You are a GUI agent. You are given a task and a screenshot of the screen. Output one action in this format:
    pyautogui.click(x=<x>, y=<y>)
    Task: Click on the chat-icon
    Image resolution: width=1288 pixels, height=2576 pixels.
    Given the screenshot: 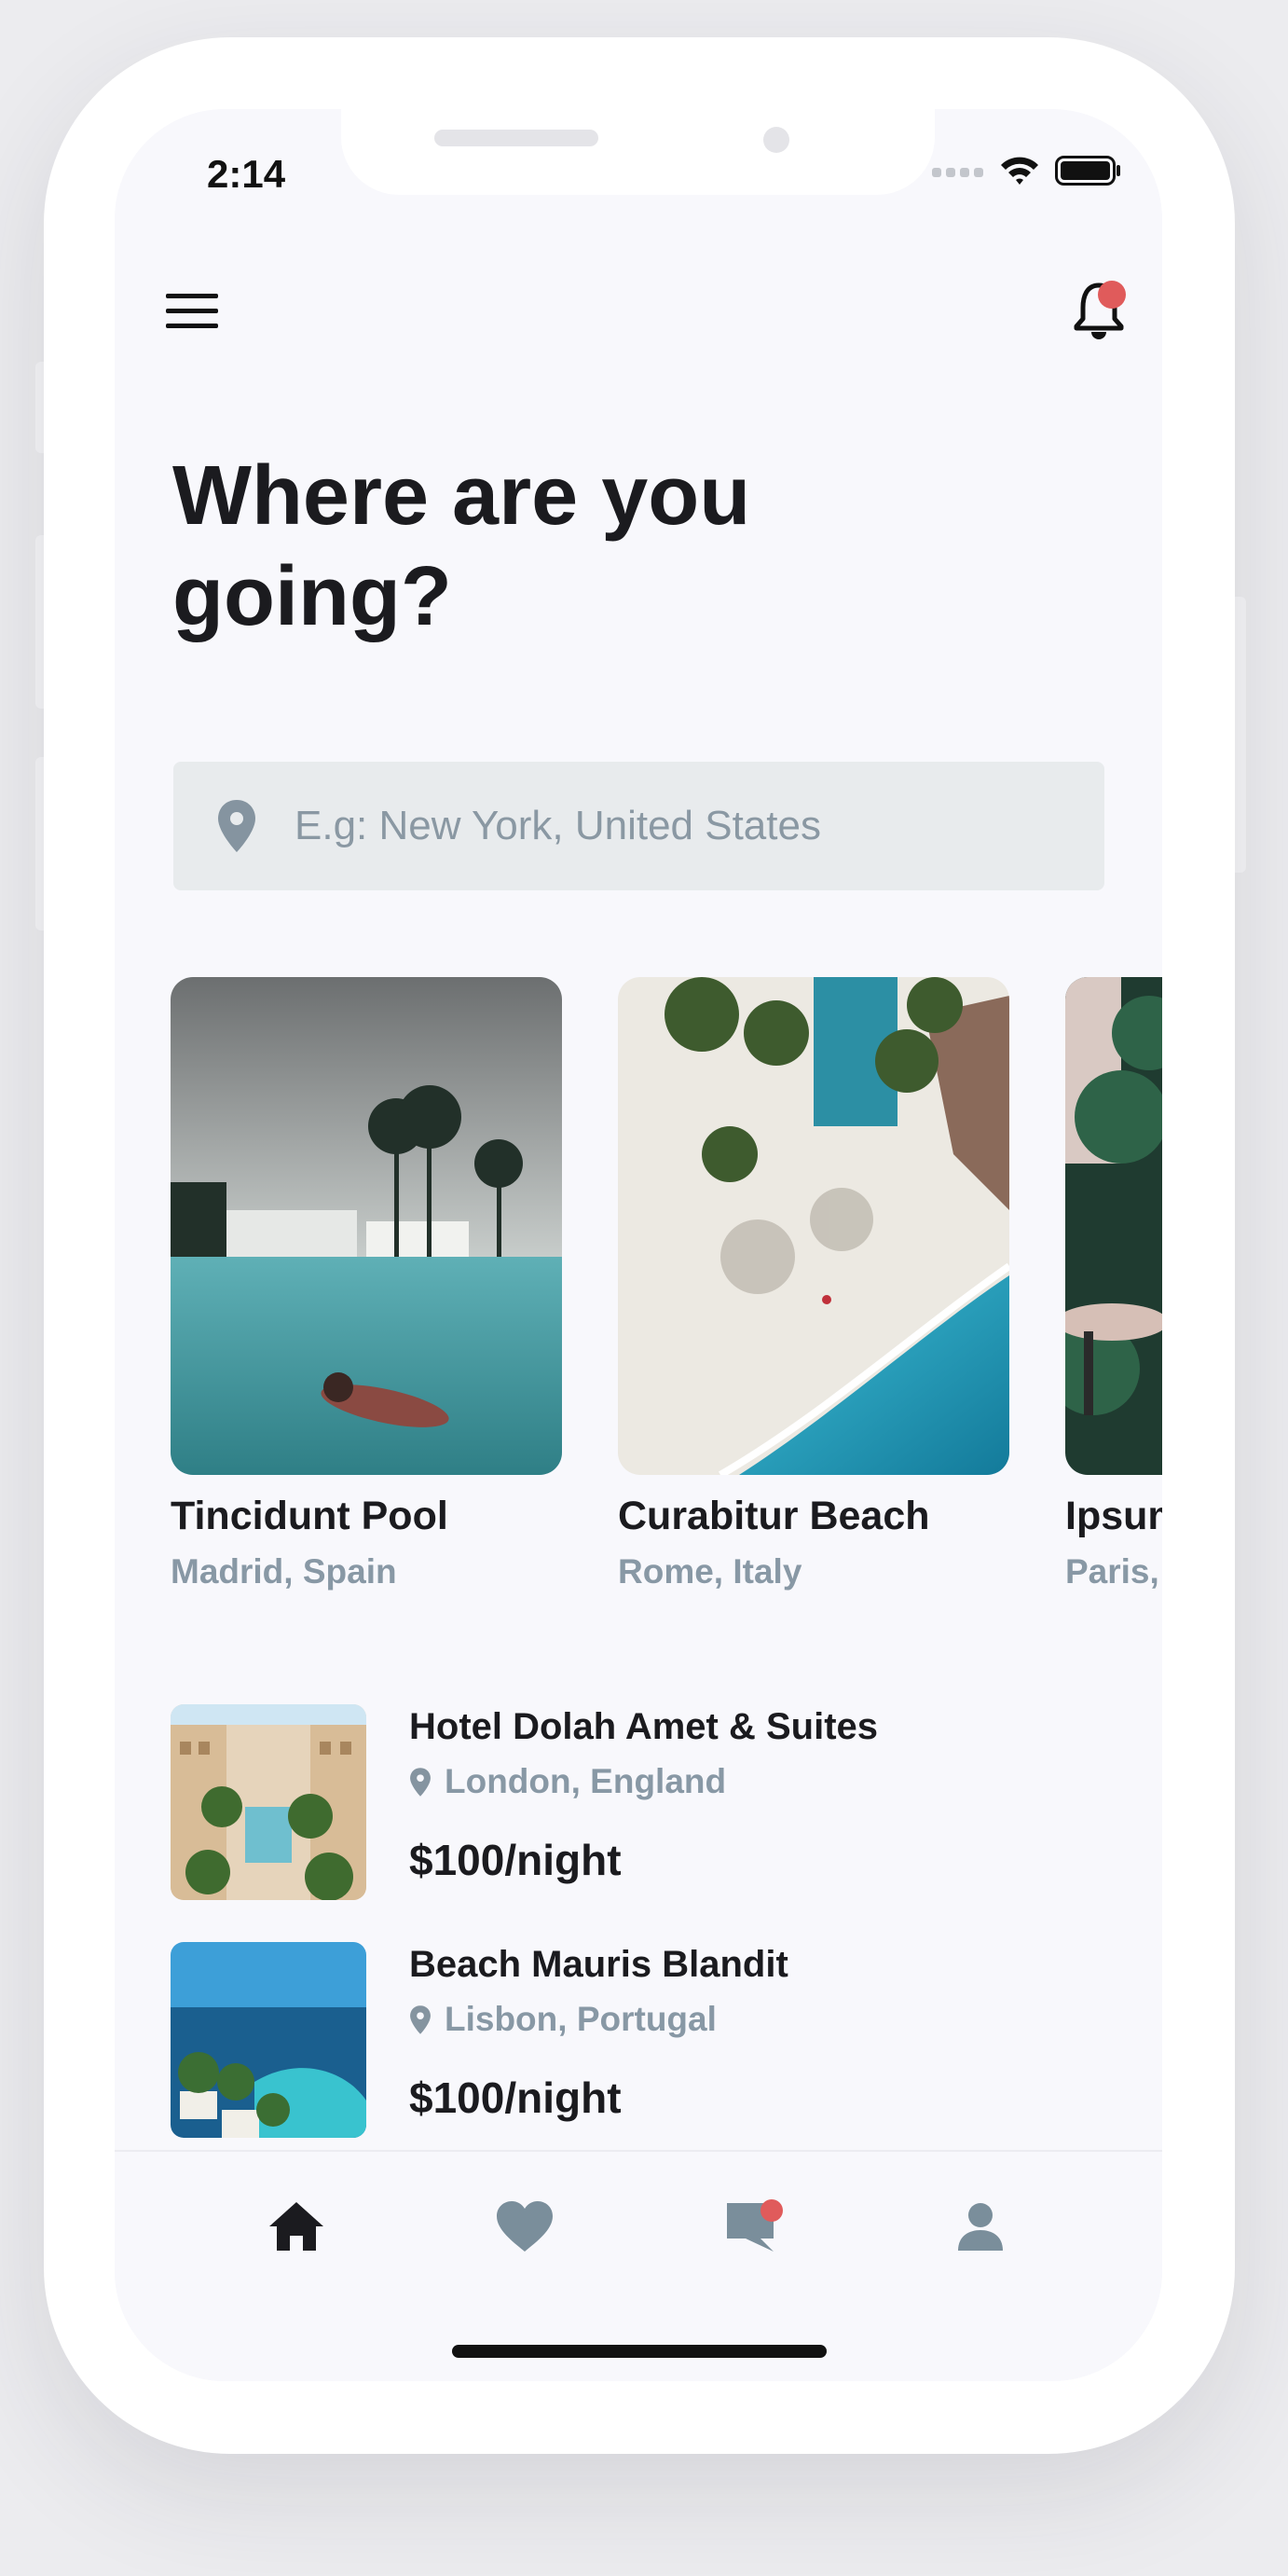 What is the action you would take?
    pyautogui.click(x=755, y=2225)
    